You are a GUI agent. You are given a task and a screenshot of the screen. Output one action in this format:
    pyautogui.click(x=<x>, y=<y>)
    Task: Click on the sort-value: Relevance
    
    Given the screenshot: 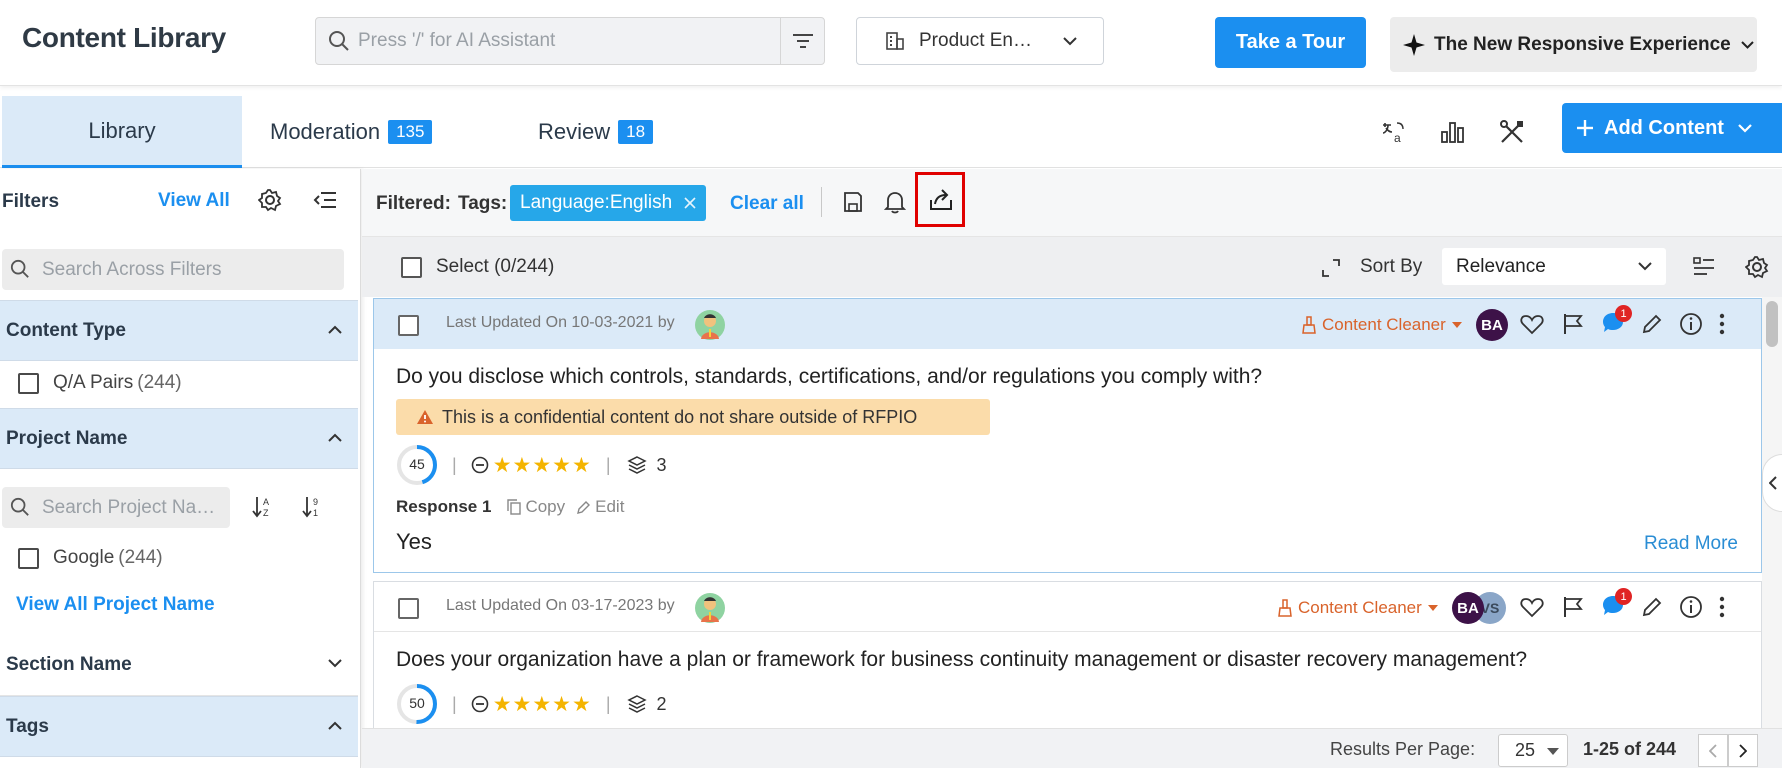 What is the action you would take?
    pyautogui.click(x=1501, y=266)
    